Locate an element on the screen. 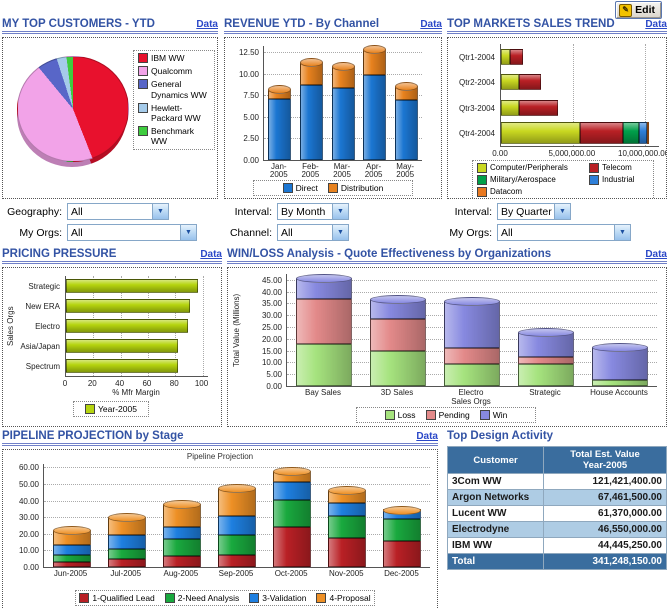  panel-title: MY TOP CUSTOMERS - YTD is located at coordinates (78, 24).